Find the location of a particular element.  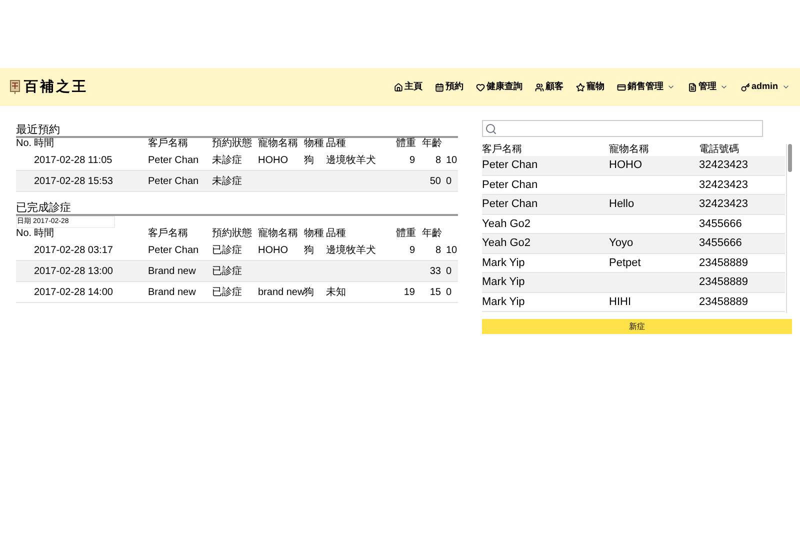

file-icon is located at coordinates (693, 87).